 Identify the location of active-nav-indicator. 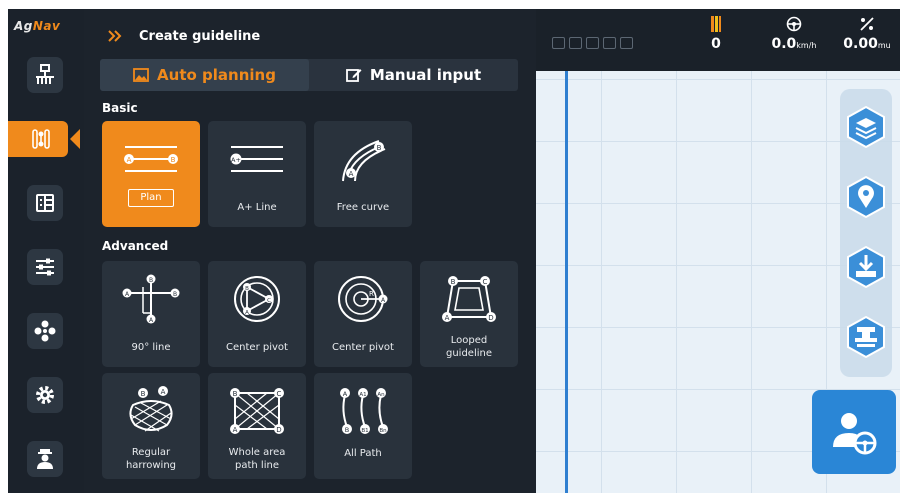
(75, 139).